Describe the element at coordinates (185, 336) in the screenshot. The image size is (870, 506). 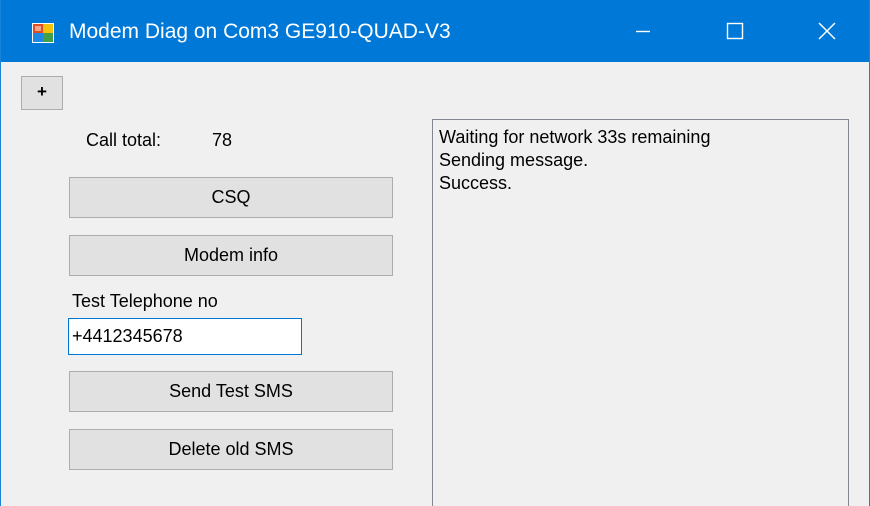
I see `test-telephone-input` at that location.